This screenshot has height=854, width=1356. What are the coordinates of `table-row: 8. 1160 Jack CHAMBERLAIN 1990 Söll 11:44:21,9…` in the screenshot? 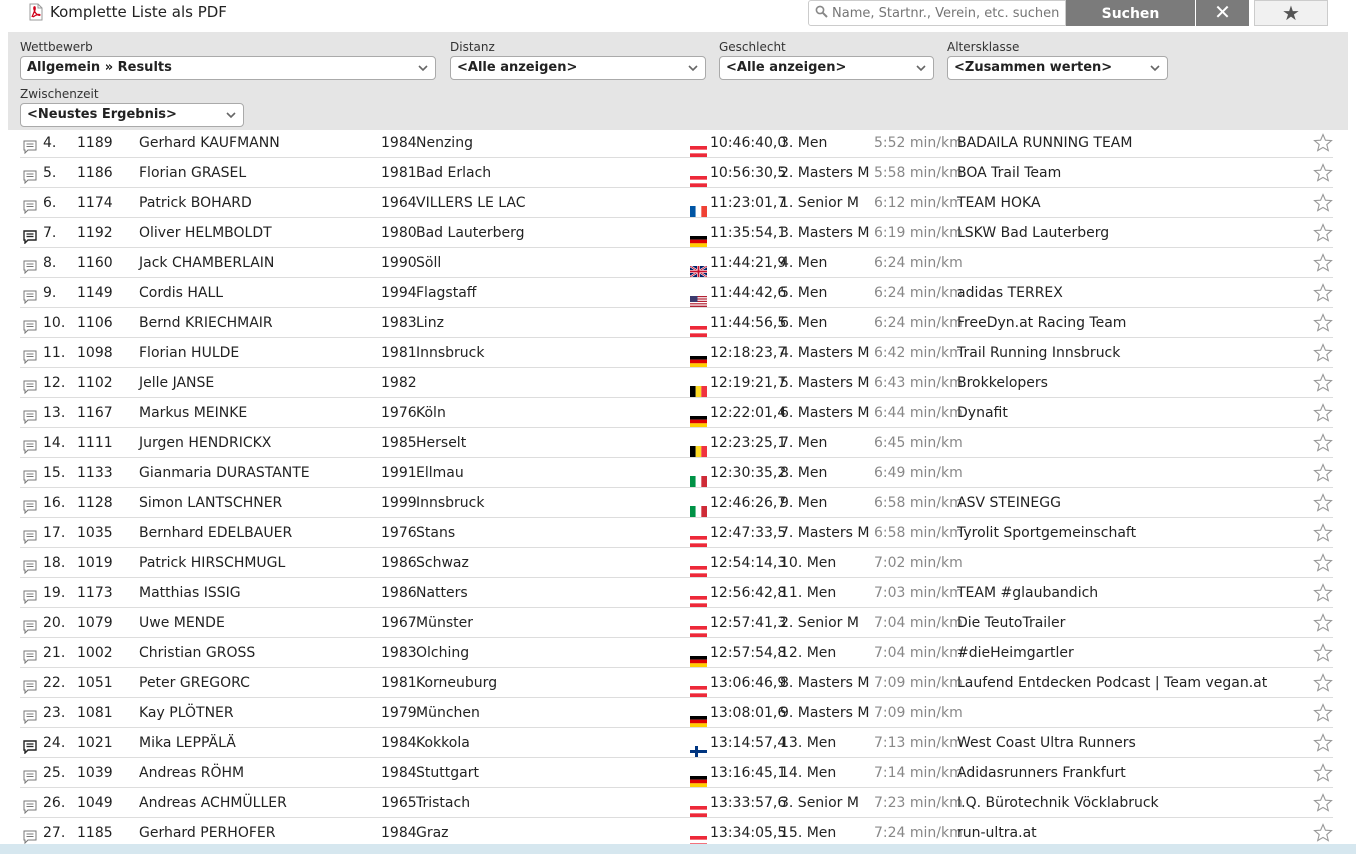 It's located at (676, 263).